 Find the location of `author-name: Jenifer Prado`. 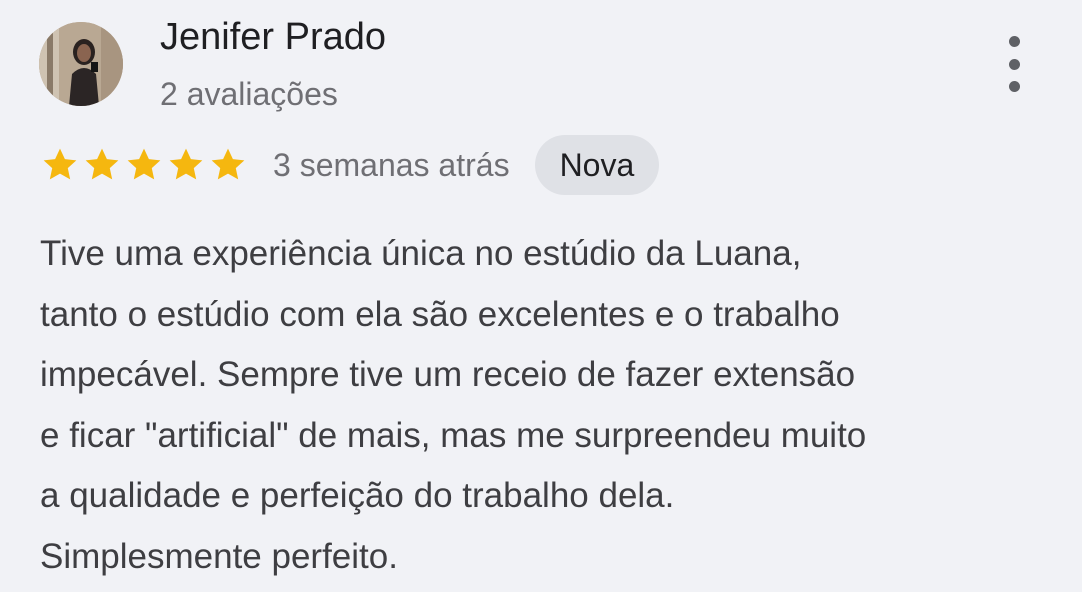

author-name: Jenifer Prado is located at coordinates (273, 37).